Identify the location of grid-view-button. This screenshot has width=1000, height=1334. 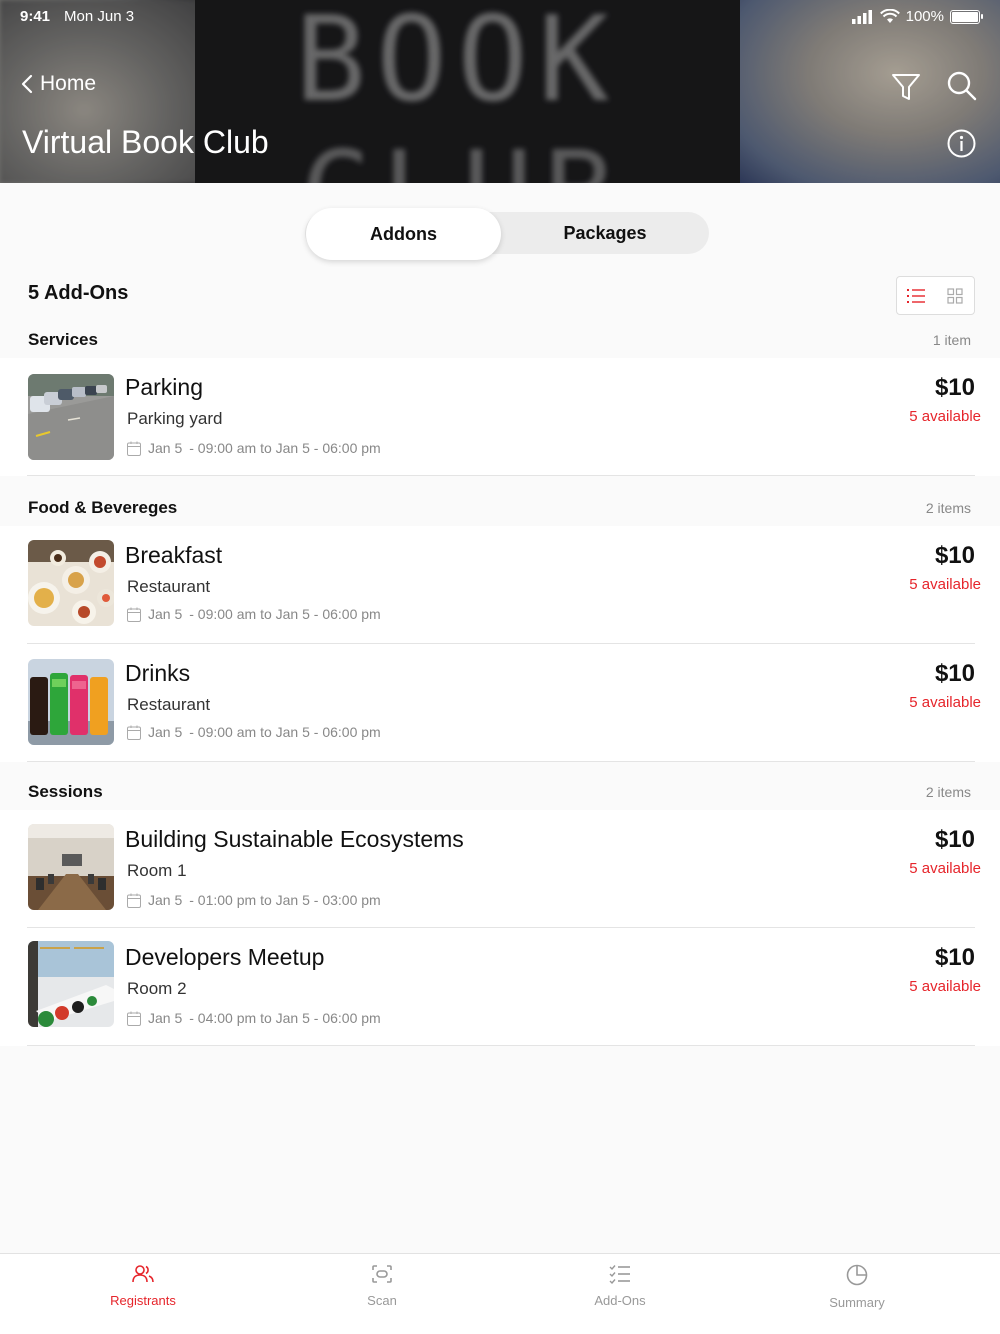
(955, 295).